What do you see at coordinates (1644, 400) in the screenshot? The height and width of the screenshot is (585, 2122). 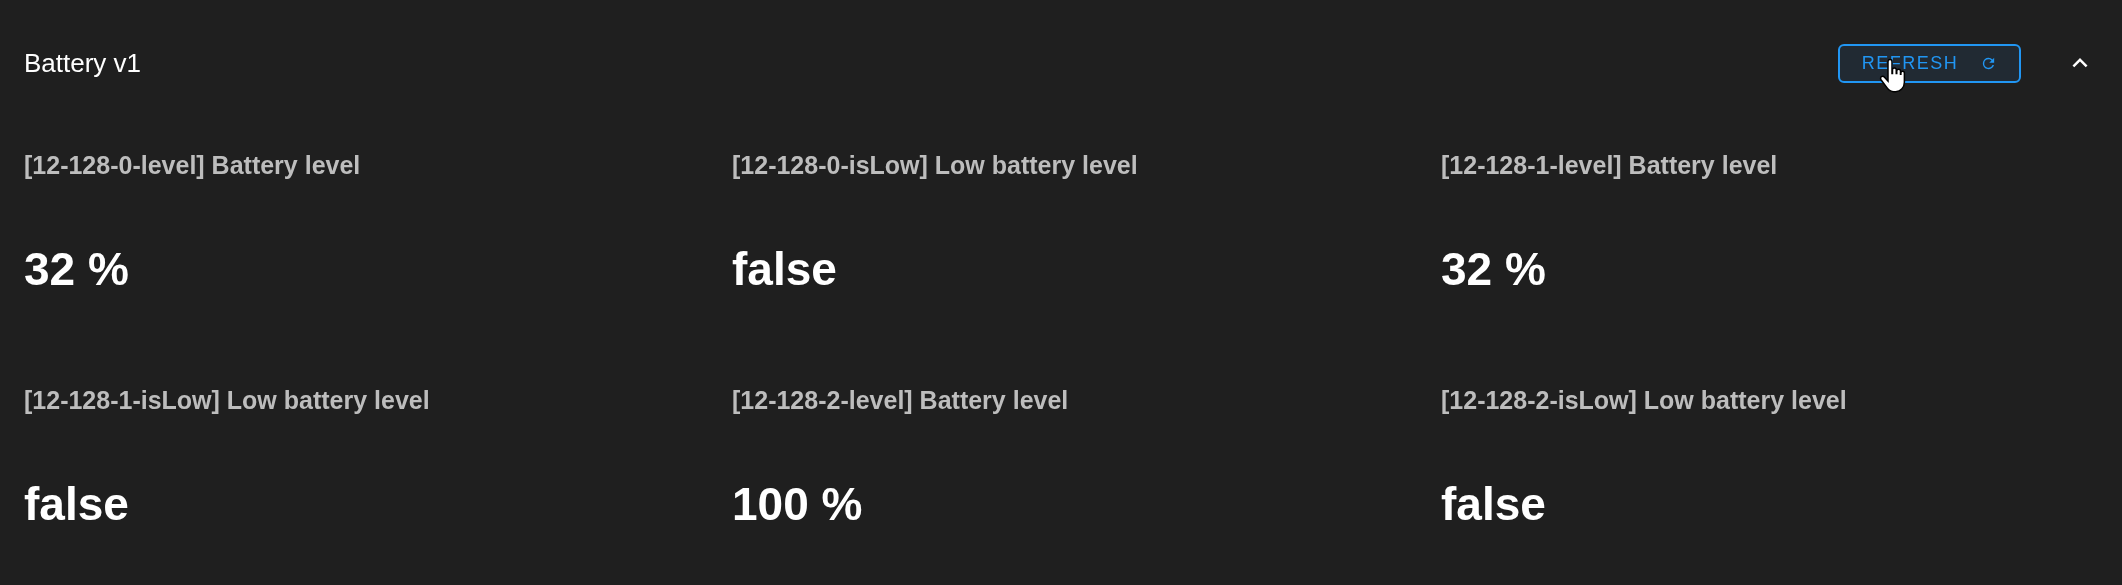 I see `value-label: [12-128-2-isLow] Low battery level` at bounding box center [1644, 400].